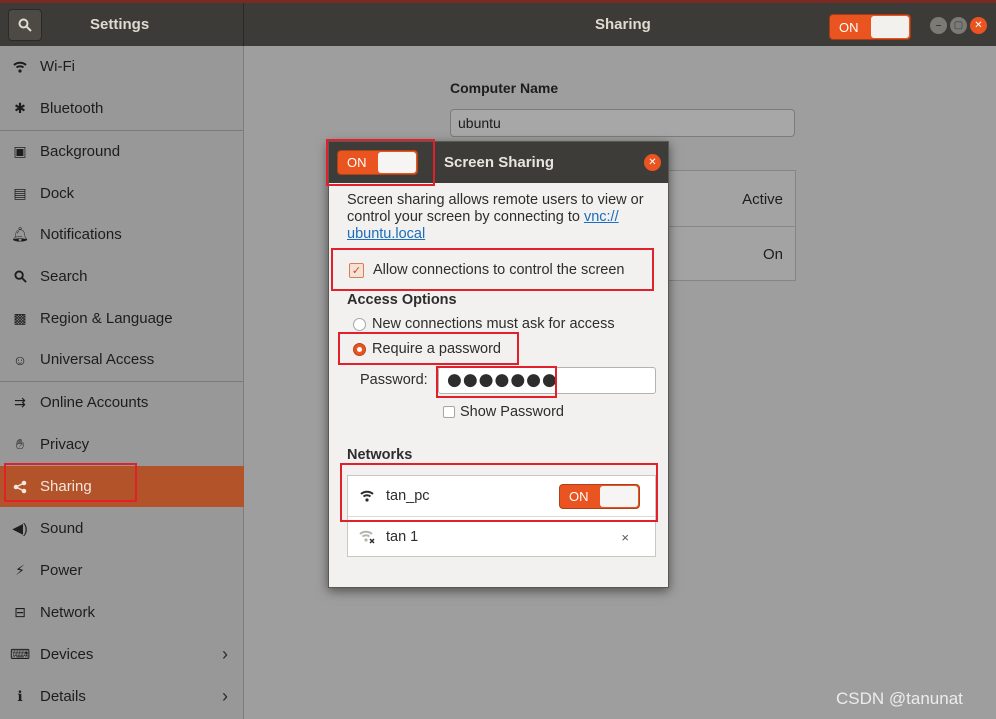 This screenshot has width=996, height=719. What do you see at coordinates (938, 25) in the screenshot?
I see `minimize-icon: –` at bounding box center [938, 25].